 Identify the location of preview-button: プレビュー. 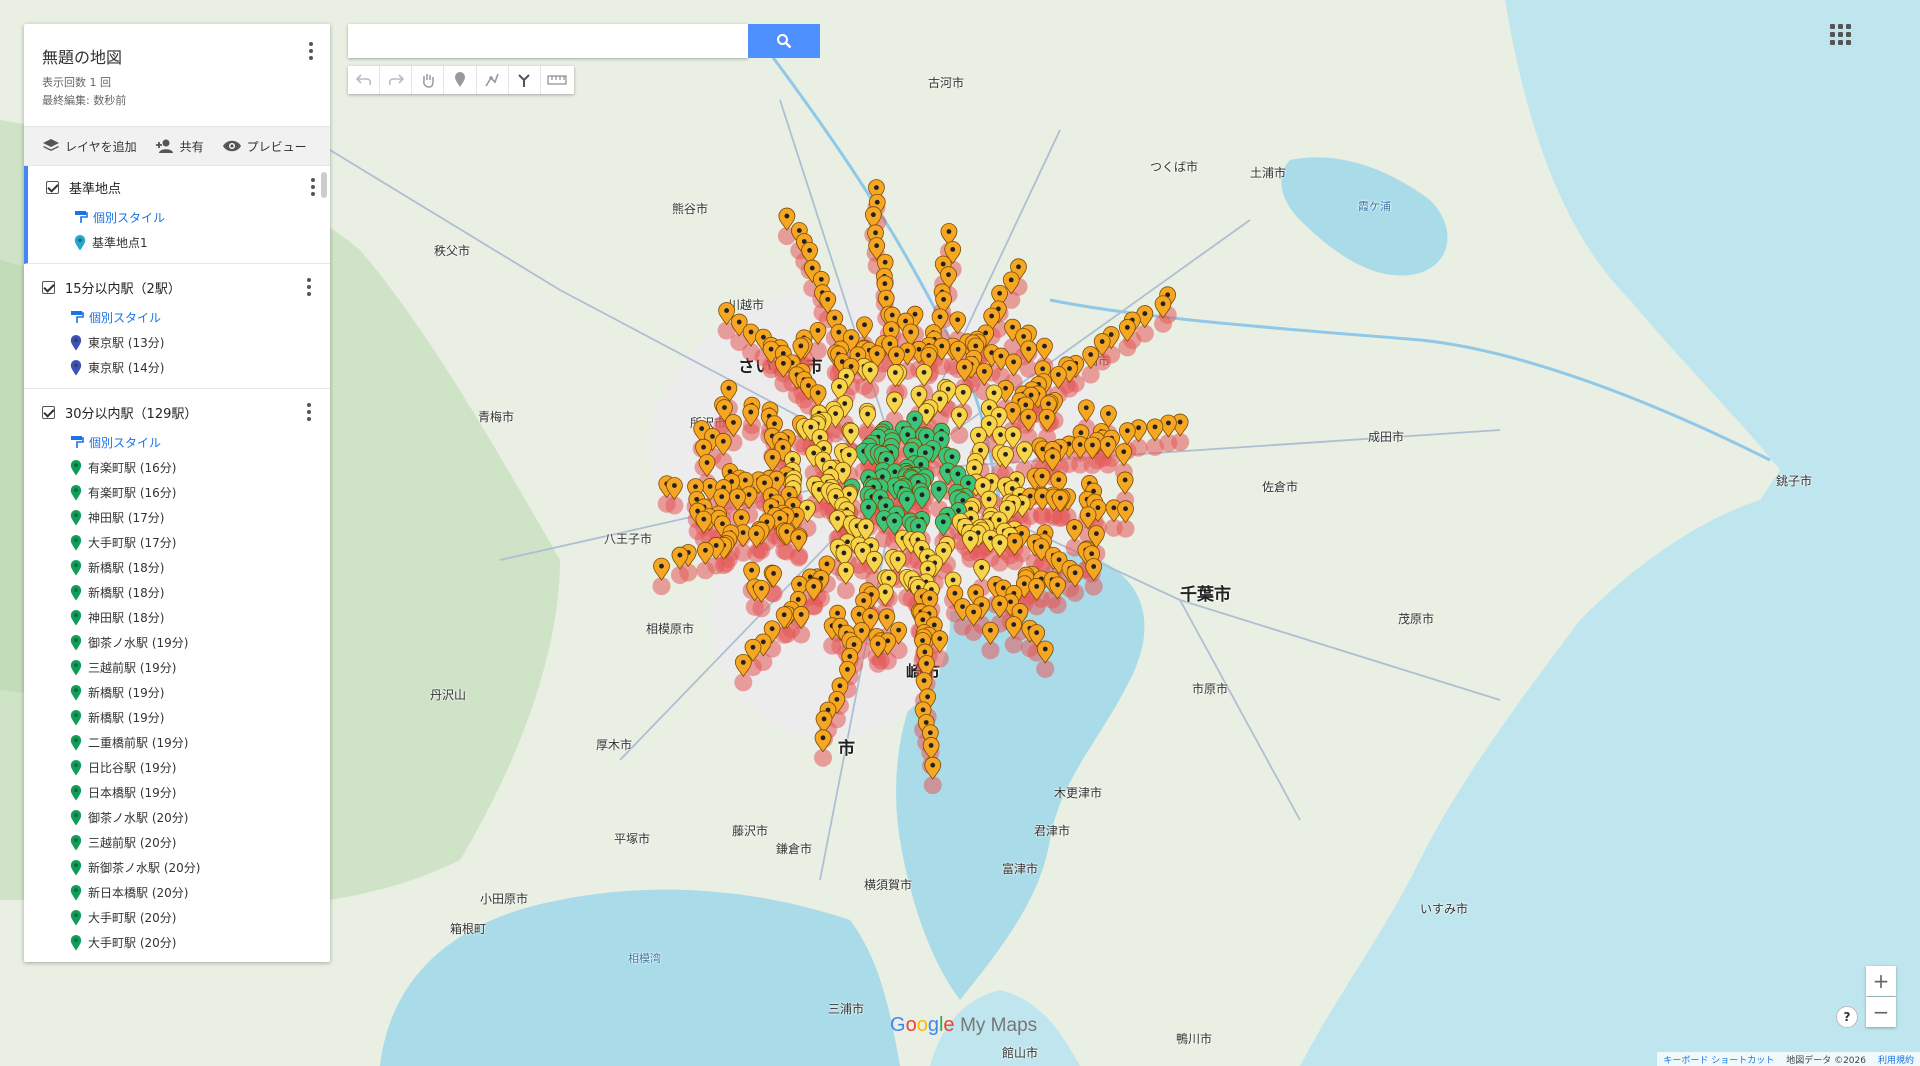
(264, 146).